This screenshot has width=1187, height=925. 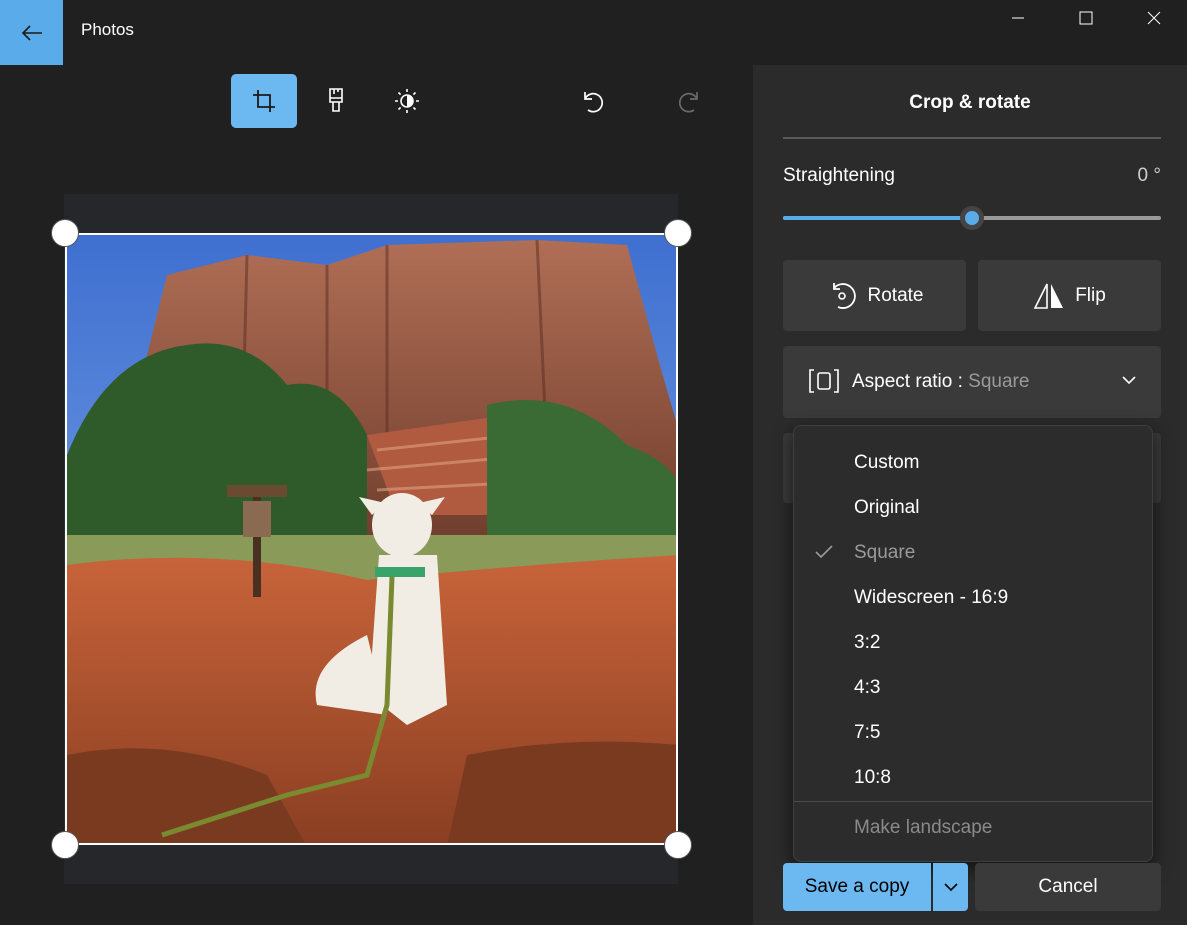 I want to click on aspect-ratio-text: Aspect ratio : Square, so click(x=940, y=382).